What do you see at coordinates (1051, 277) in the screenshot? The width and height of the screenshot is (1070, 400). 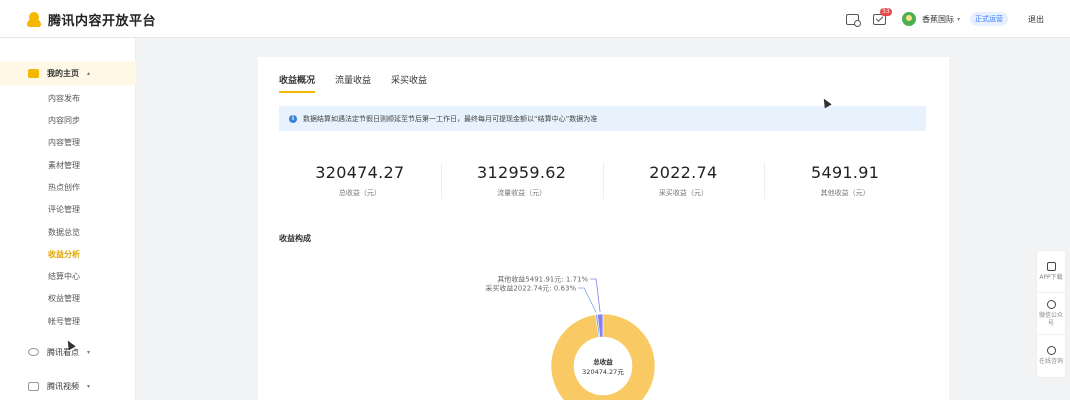 I see `float-label: APP下载` at bounding box center [1051, 277].